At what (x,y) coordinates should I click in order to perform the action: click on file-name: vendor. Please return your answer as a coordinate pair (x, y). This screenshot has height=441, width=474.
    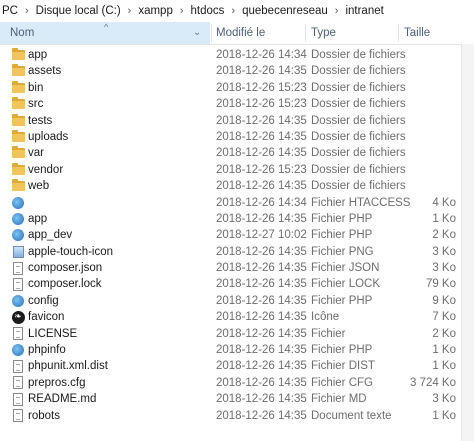
    Looking at the image, I should click on (46, 169).